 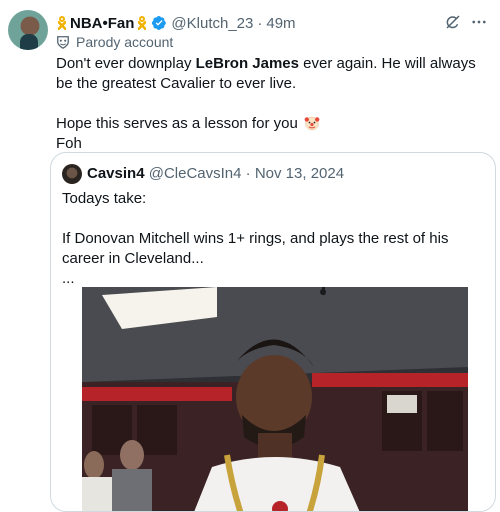 What do you see at coordinates (116, 173) in the screenshot?
I see `quoted-author-name: Cavsin4` at bounding box center [116, 173].